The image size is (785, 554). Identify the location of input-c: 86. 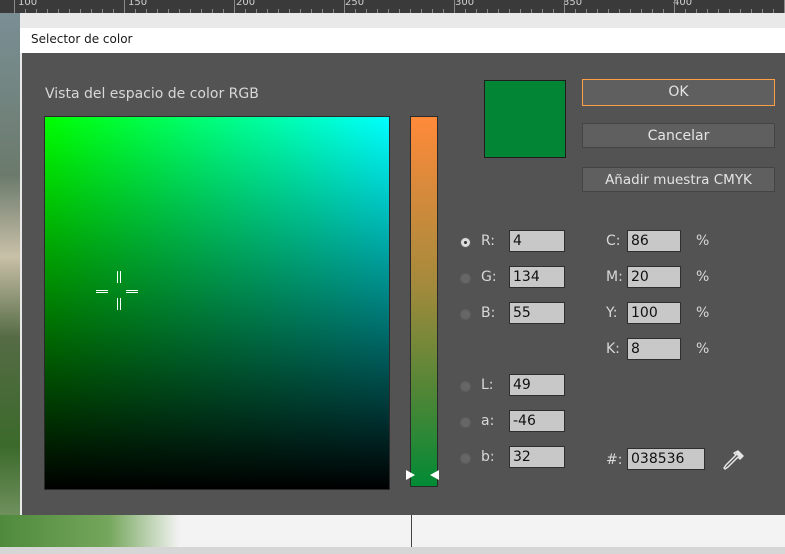
(654, 241).